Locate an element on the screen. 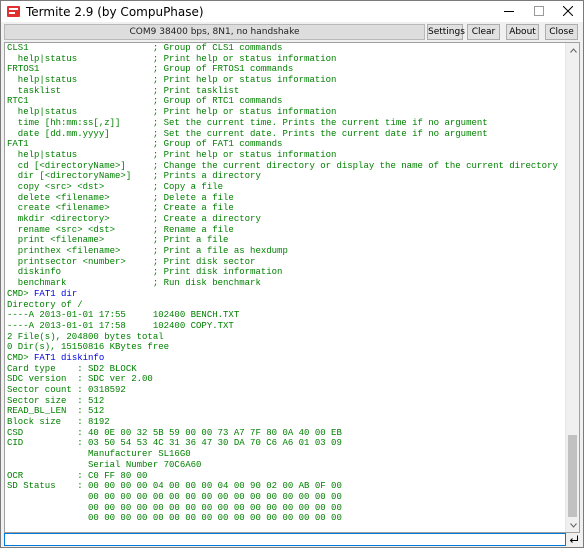 The height and width of the screenshot is (548, 584). console-line: print <filename> ; Print a file is located at coordinates (287, 240).